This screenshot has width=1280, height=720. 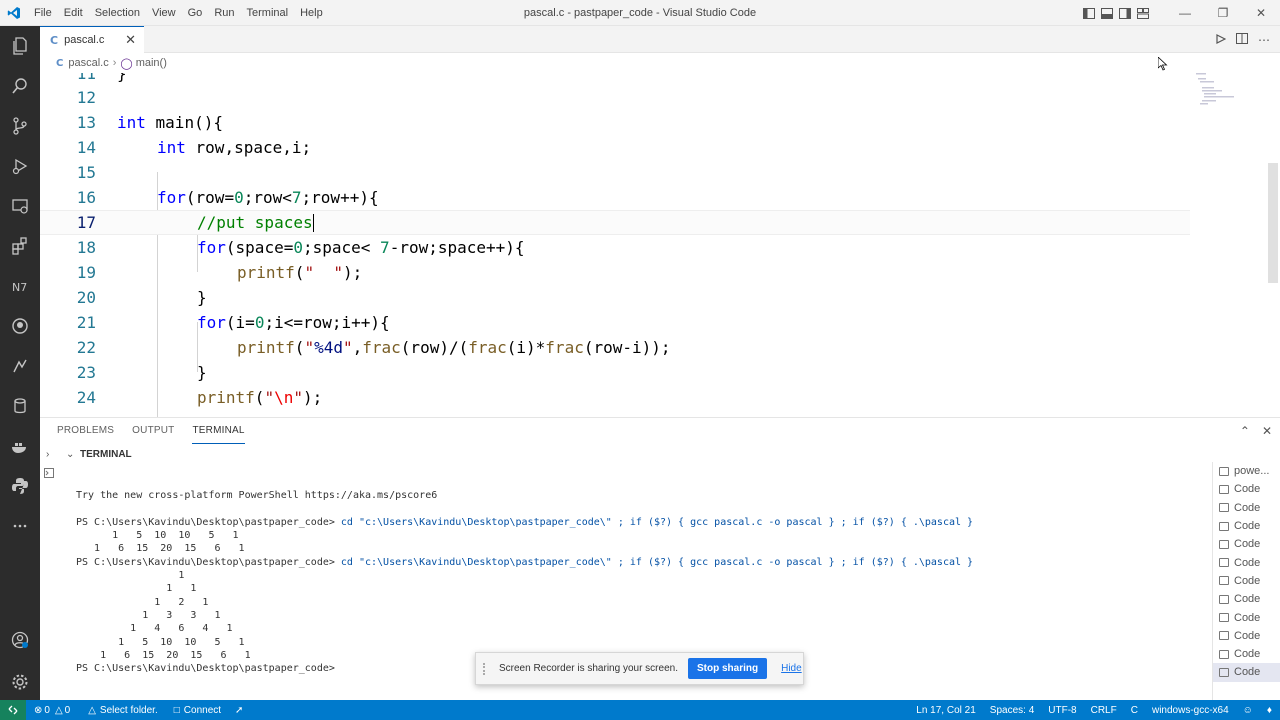 What do you see at coordinates (1269, 710) in the screenshot?
I see `notifications-bell-icon: ♦` at bounding box center [1269, 710].